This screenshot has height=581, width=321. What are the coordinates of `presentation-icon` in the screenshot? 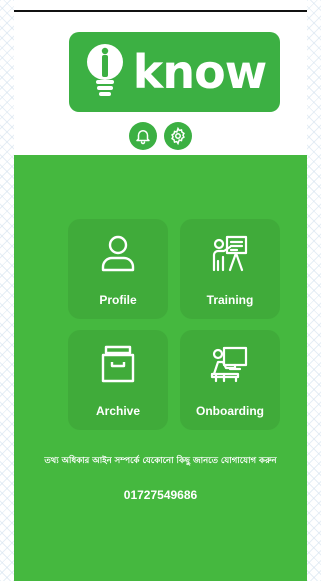 It's located at (230, 253).